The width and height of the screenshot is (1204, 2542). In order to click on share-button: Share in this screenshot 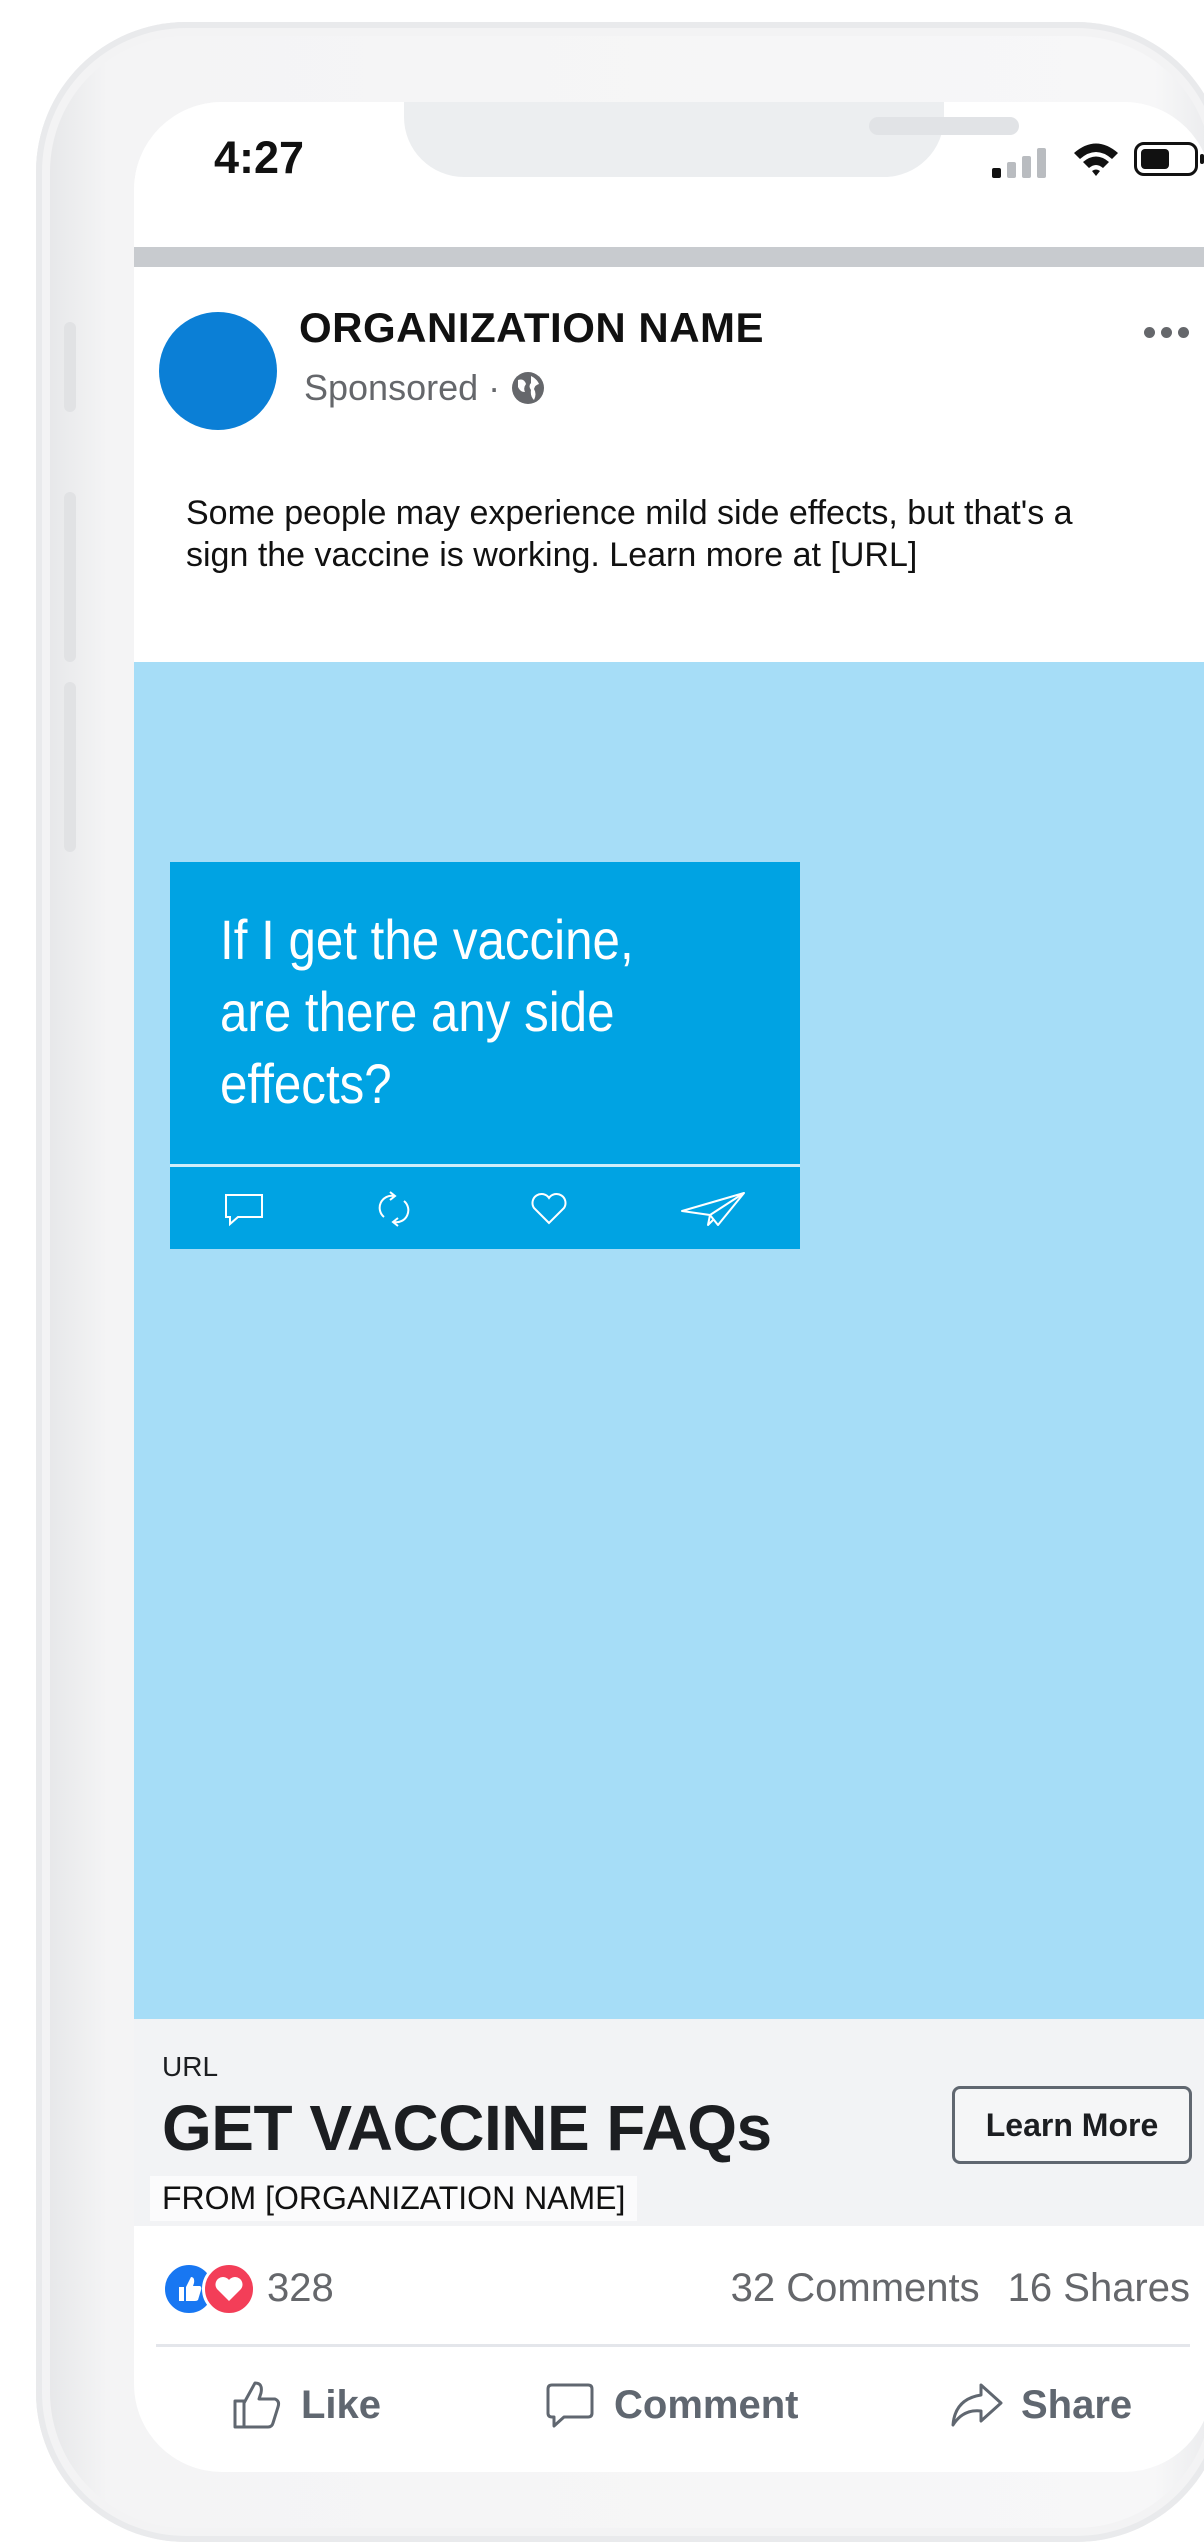, I will do `click(1040, 2405)`.